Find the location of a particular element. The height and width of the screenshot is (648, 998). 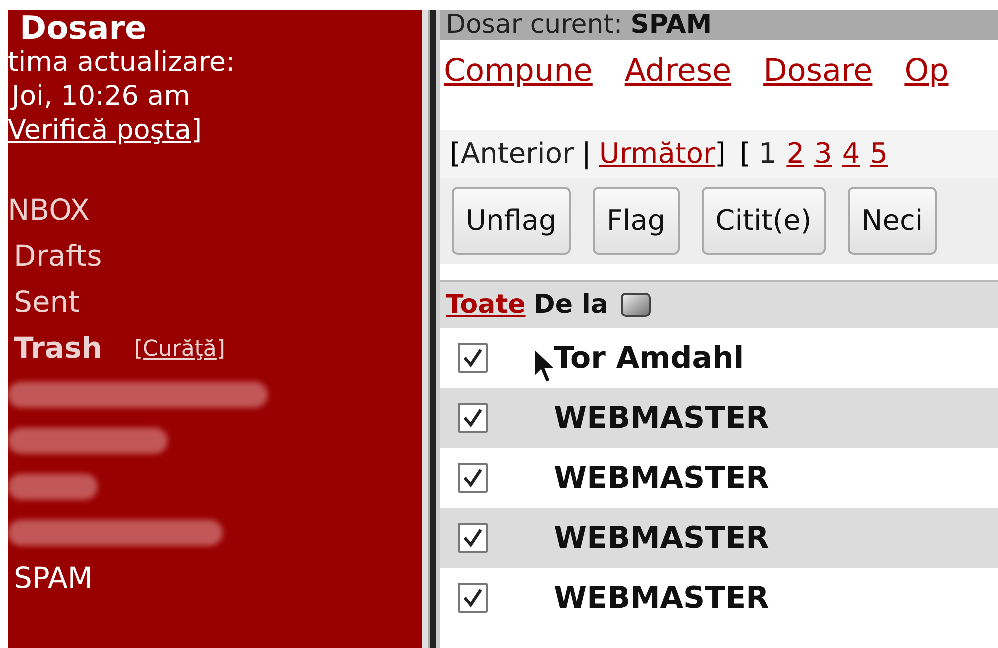

last-update-time: Joi, 10:26 am is located at coordinates (101, 97).